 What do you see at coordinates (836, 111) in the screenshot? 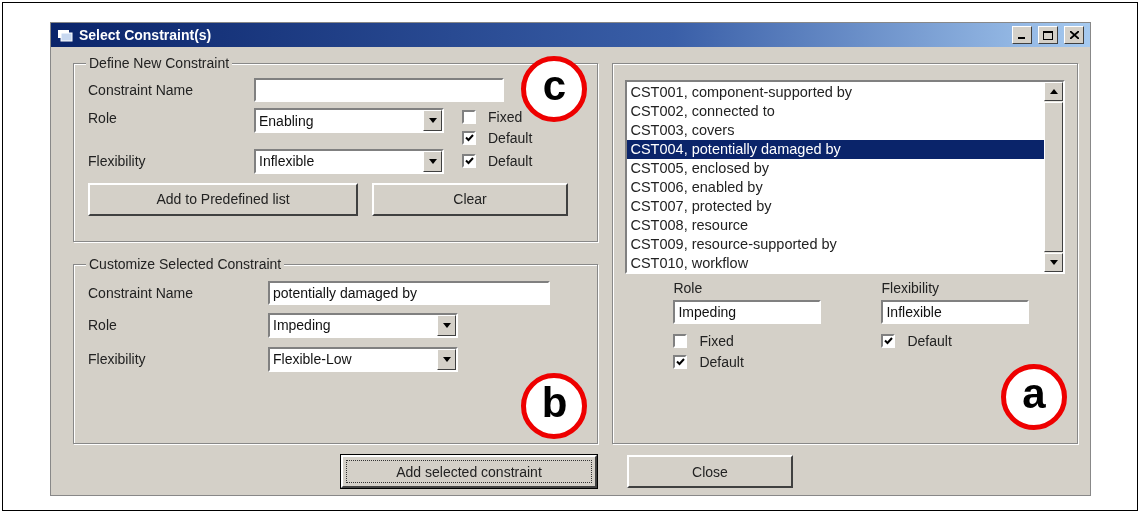
I see `list-item: CST002, connected to` at bounding box center [836, 111].